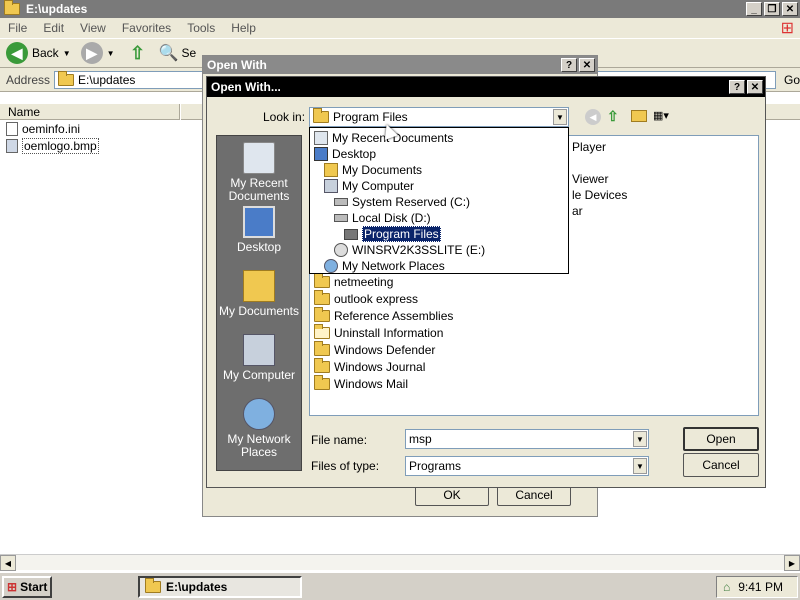 The width and height of the screenshot is (800, 600). I want to click on maximize-button: ❐, so click(772, 9).